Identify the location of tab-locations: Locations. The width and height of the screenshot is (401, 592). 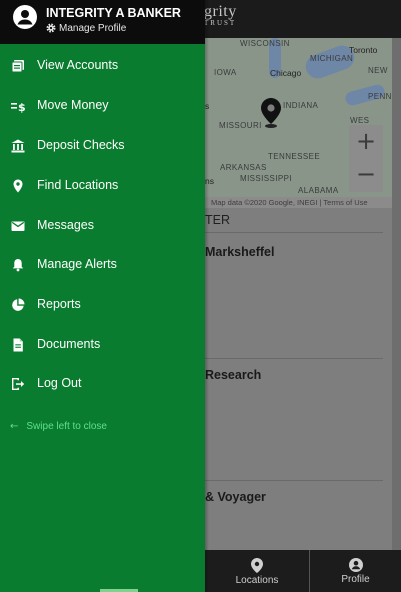
(257, 571).